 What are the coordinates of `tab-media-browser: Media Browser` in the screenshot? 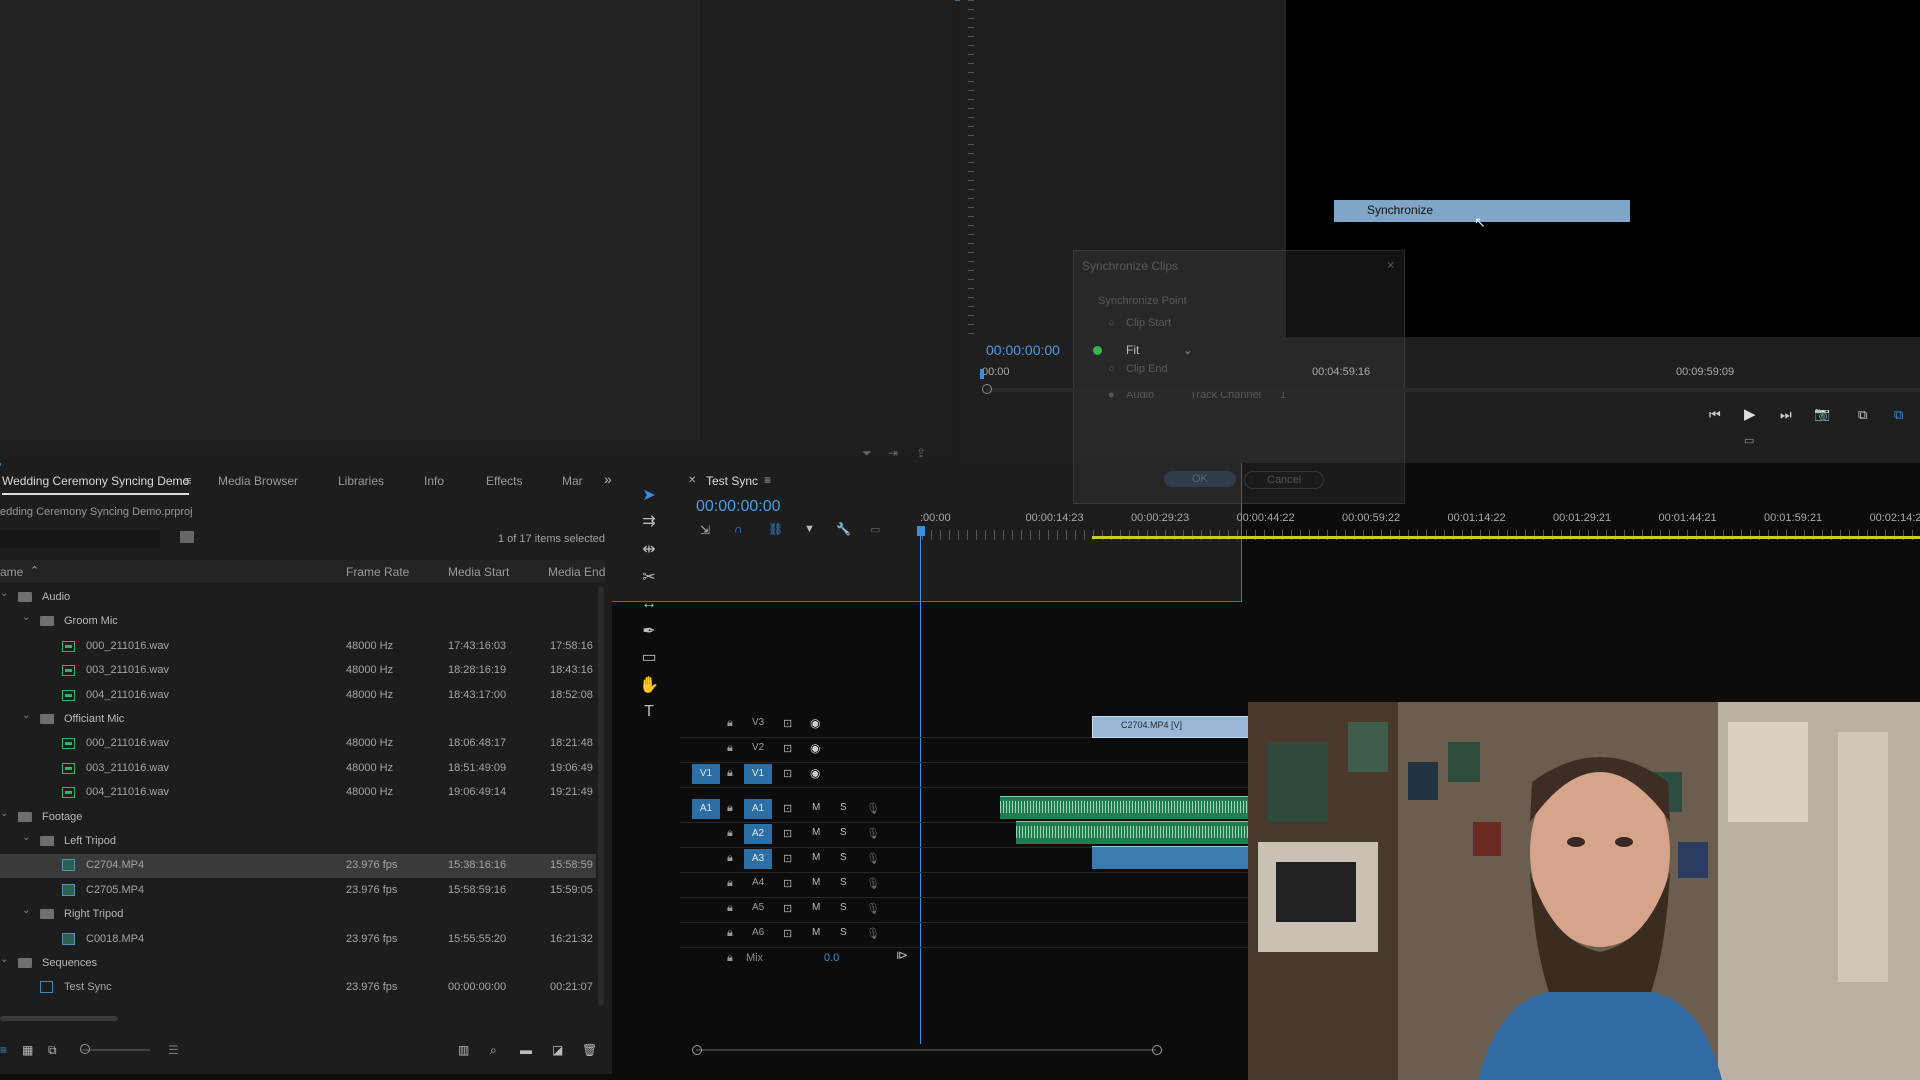 It's located at (258, 481).